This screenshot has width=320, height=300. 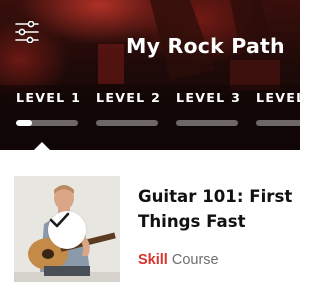 What do you see at coordinates (24, 123) in the screenshot?
I see `level-progress-fill` at bounding box center [24, 123].